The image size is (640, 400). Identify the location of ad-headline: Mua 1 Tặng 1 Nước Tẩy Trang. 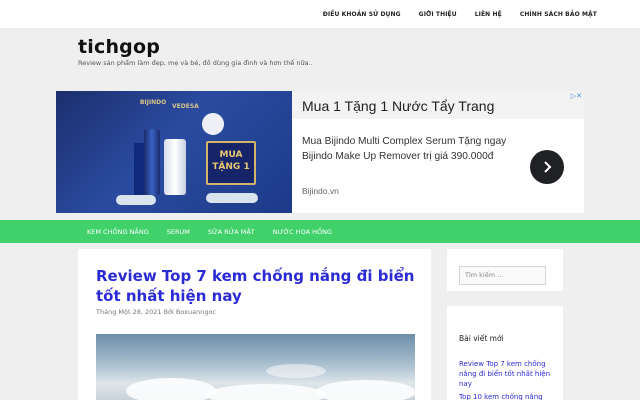
(398, 106).